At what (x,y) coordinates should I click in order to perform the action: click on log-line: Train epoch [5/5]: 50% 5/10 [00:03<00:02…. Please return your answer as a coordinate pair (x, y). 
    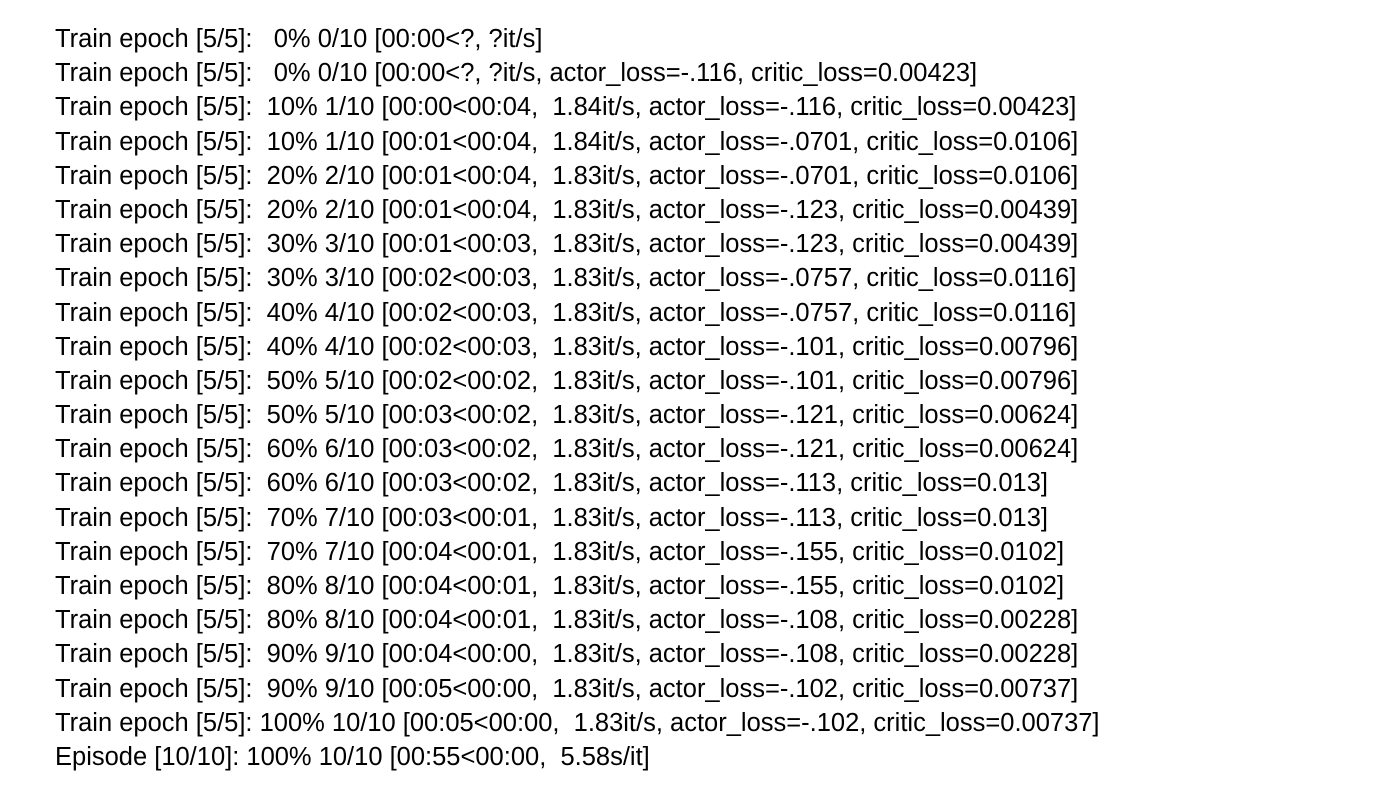
    Looking at the image, I should click on (567, 415).